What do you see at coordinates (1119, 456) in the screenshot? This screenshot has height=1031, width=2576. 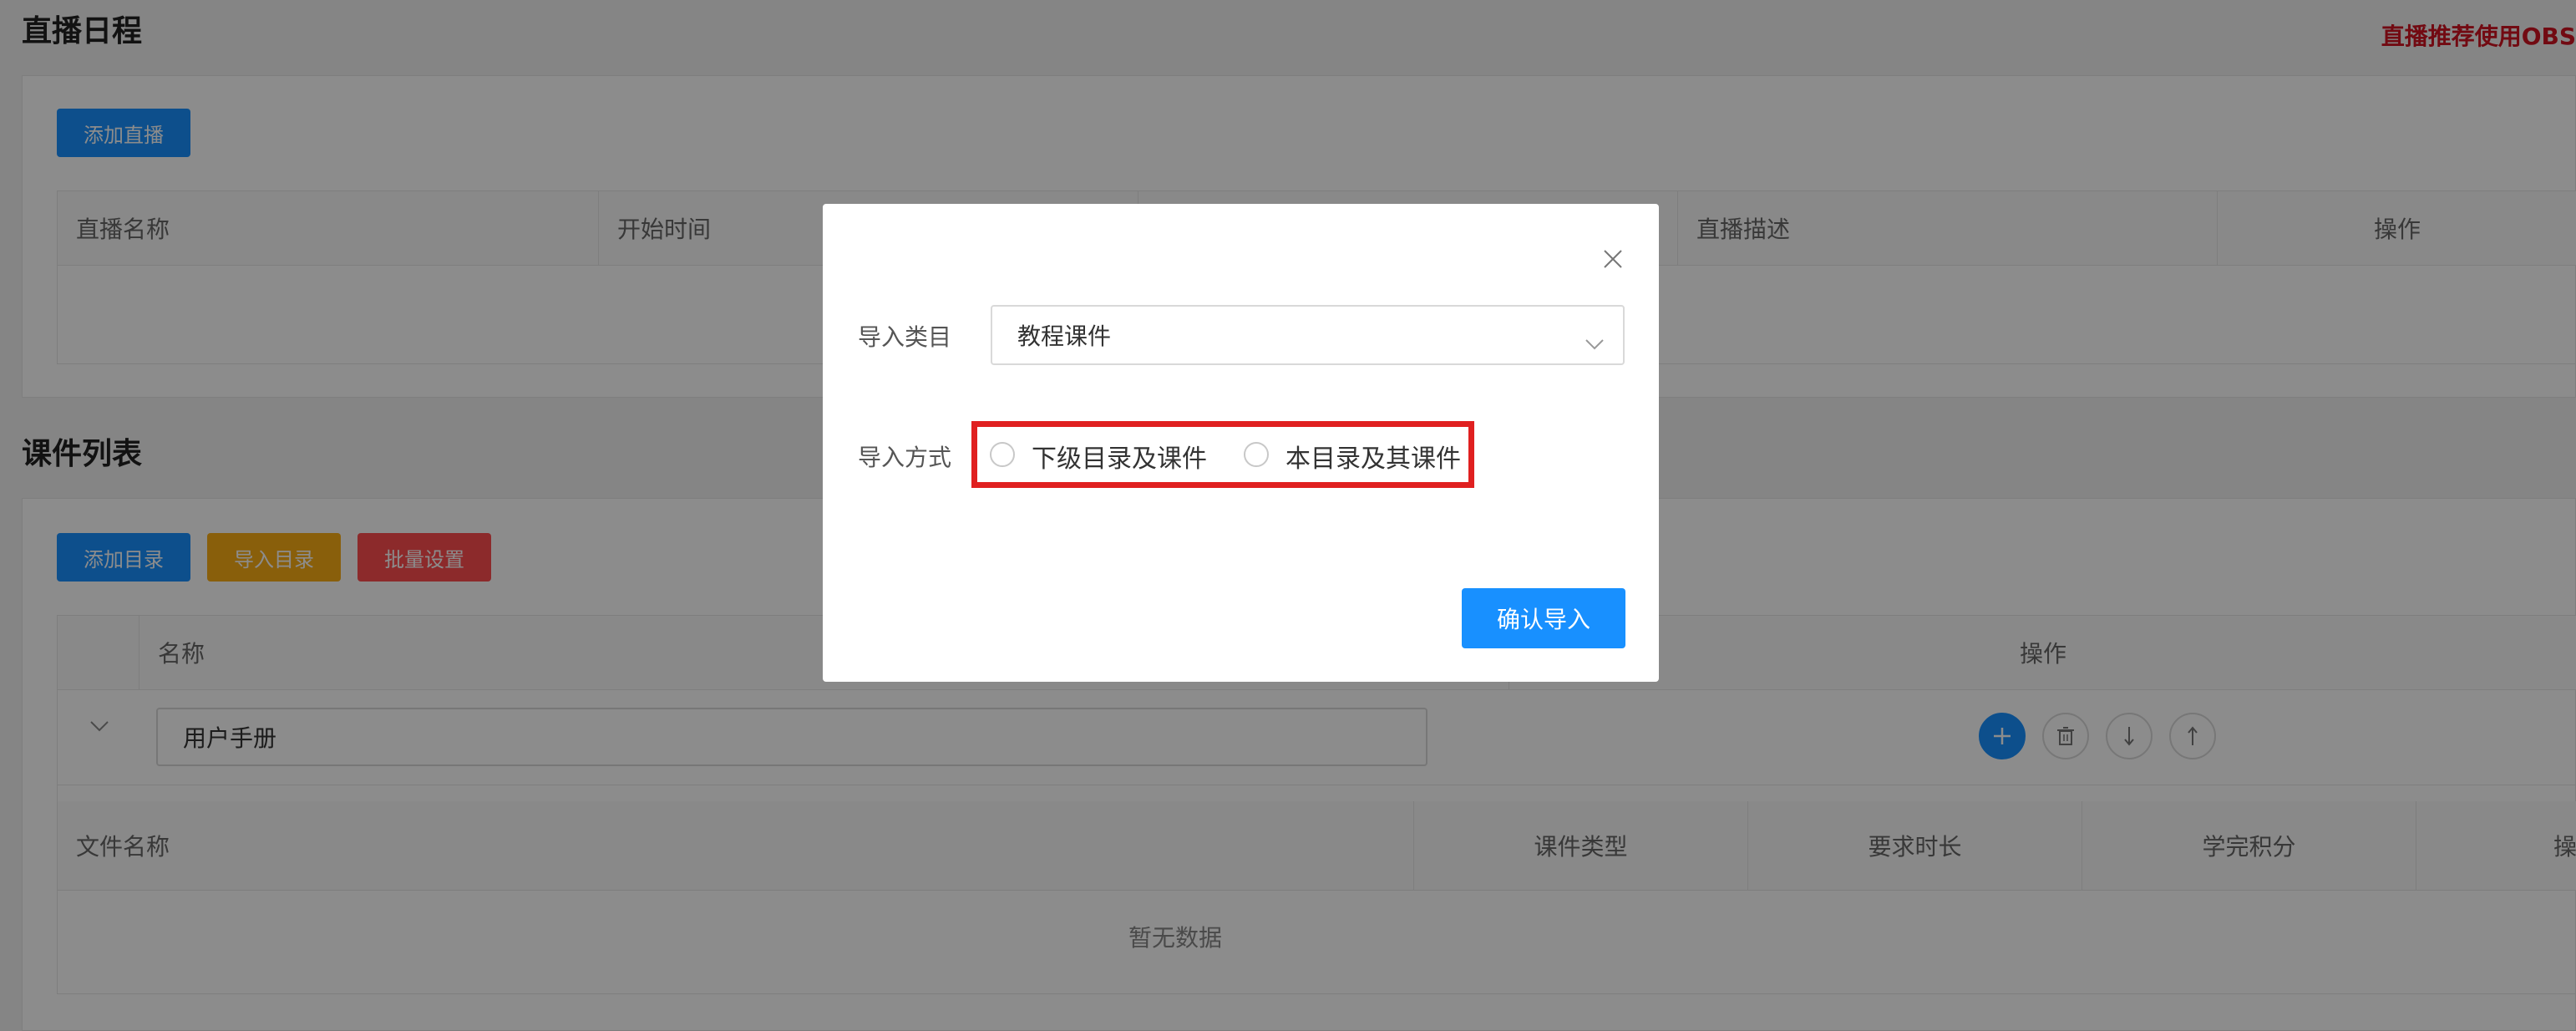 I see `radio-subdirectory-label: 下级目录及课件` at bounding box center [1119, 456].